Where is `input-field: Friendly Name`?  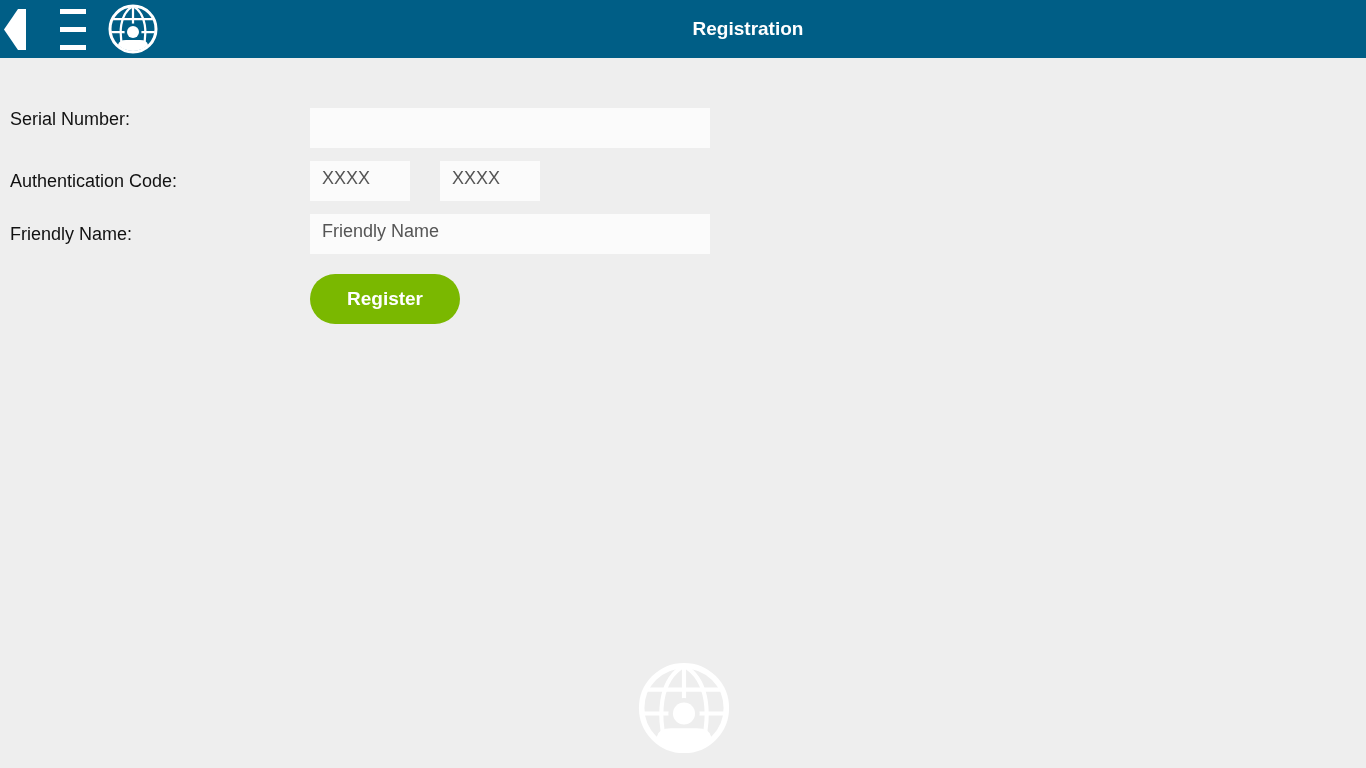
input-field: Friendly Name is located at coordinates (510, 234).